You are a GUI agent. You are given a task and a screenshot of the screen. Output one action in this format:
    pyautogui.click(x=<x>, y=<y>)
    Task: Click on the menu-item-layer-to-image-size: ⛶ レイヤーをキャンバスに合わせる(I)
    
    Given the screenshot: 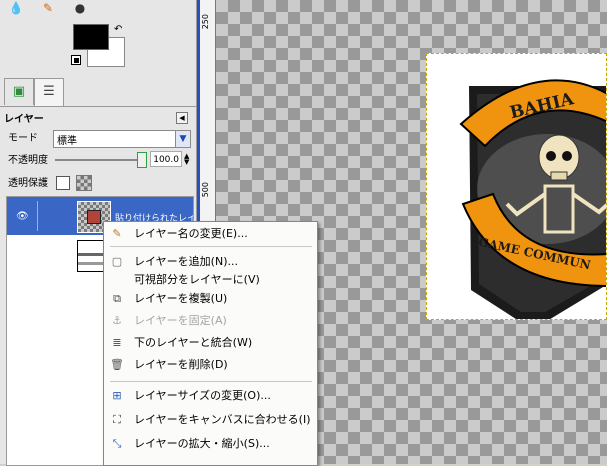 What is the action you would take?
    pyautogui.click(x=210, y=420)
    